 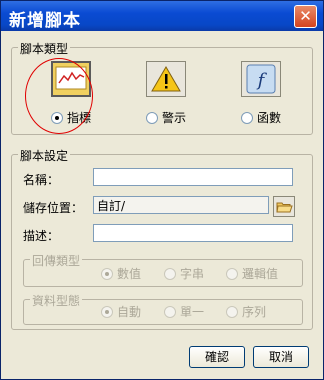 What do you see at coordinates (56, 260) in the screenshot?
I see `return-type-legend: 回傳類型` at bounding box center [56, 260].